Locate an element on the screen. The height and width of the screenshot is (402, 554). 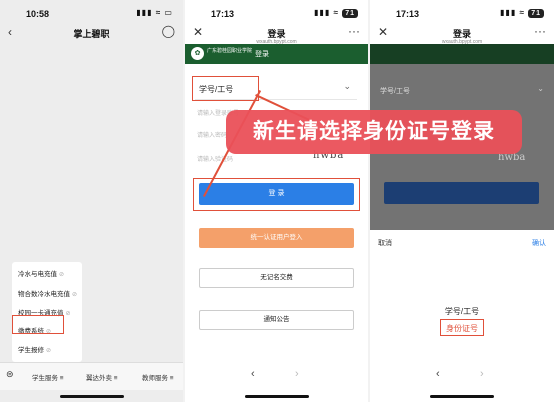
menu-label: 冷水与电充值 is located at coordinates (37, 274).